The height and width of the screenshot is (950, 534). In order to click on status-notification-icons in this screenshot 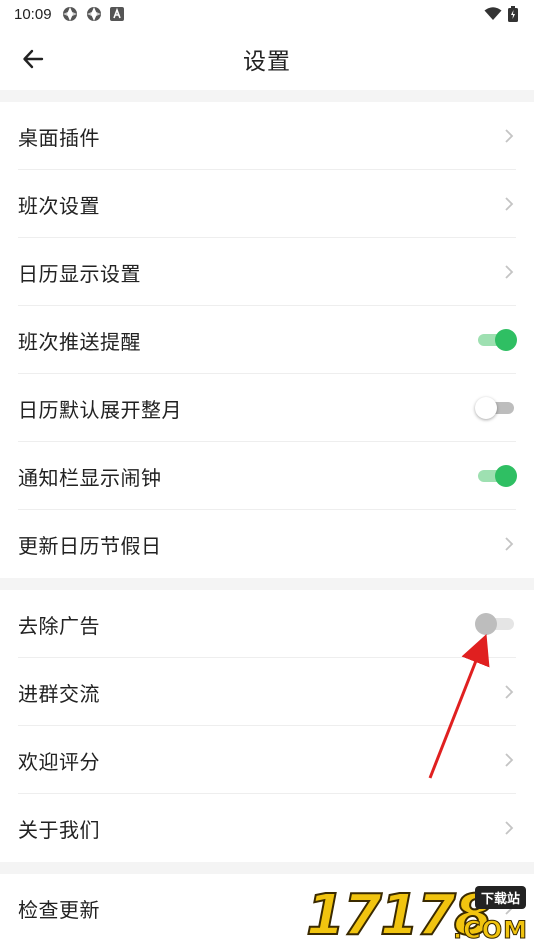, I will do `click(93, 14)`.